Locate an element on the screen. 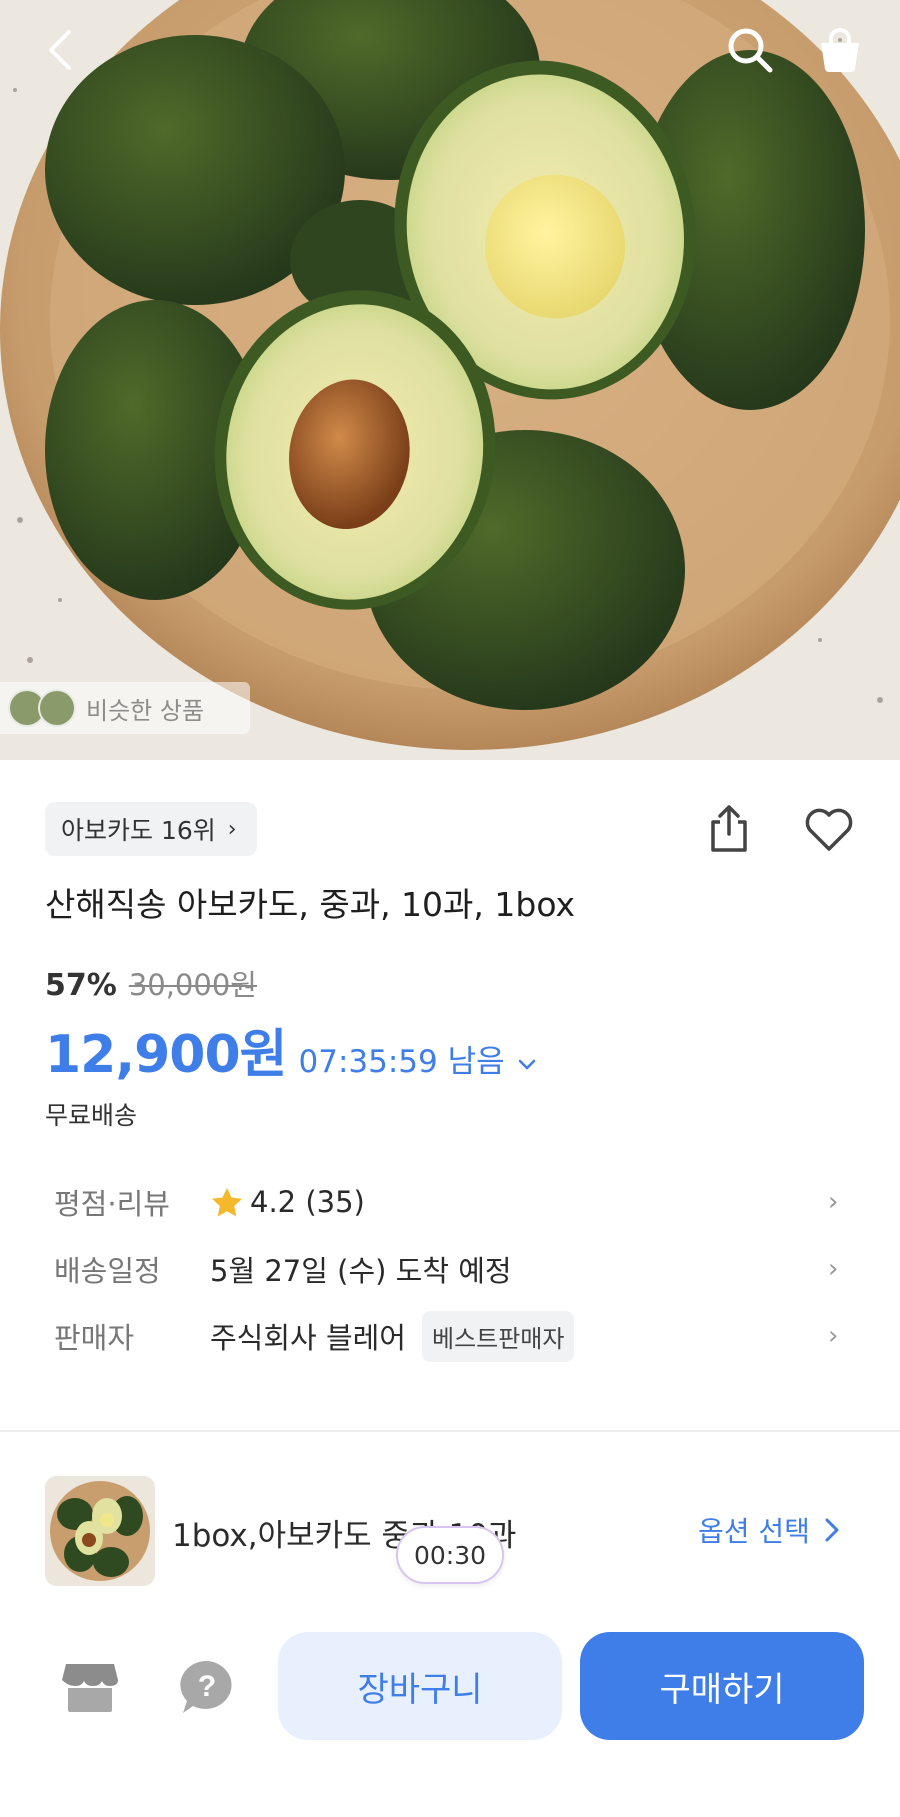  share-button is located at coordinates (729, 829).